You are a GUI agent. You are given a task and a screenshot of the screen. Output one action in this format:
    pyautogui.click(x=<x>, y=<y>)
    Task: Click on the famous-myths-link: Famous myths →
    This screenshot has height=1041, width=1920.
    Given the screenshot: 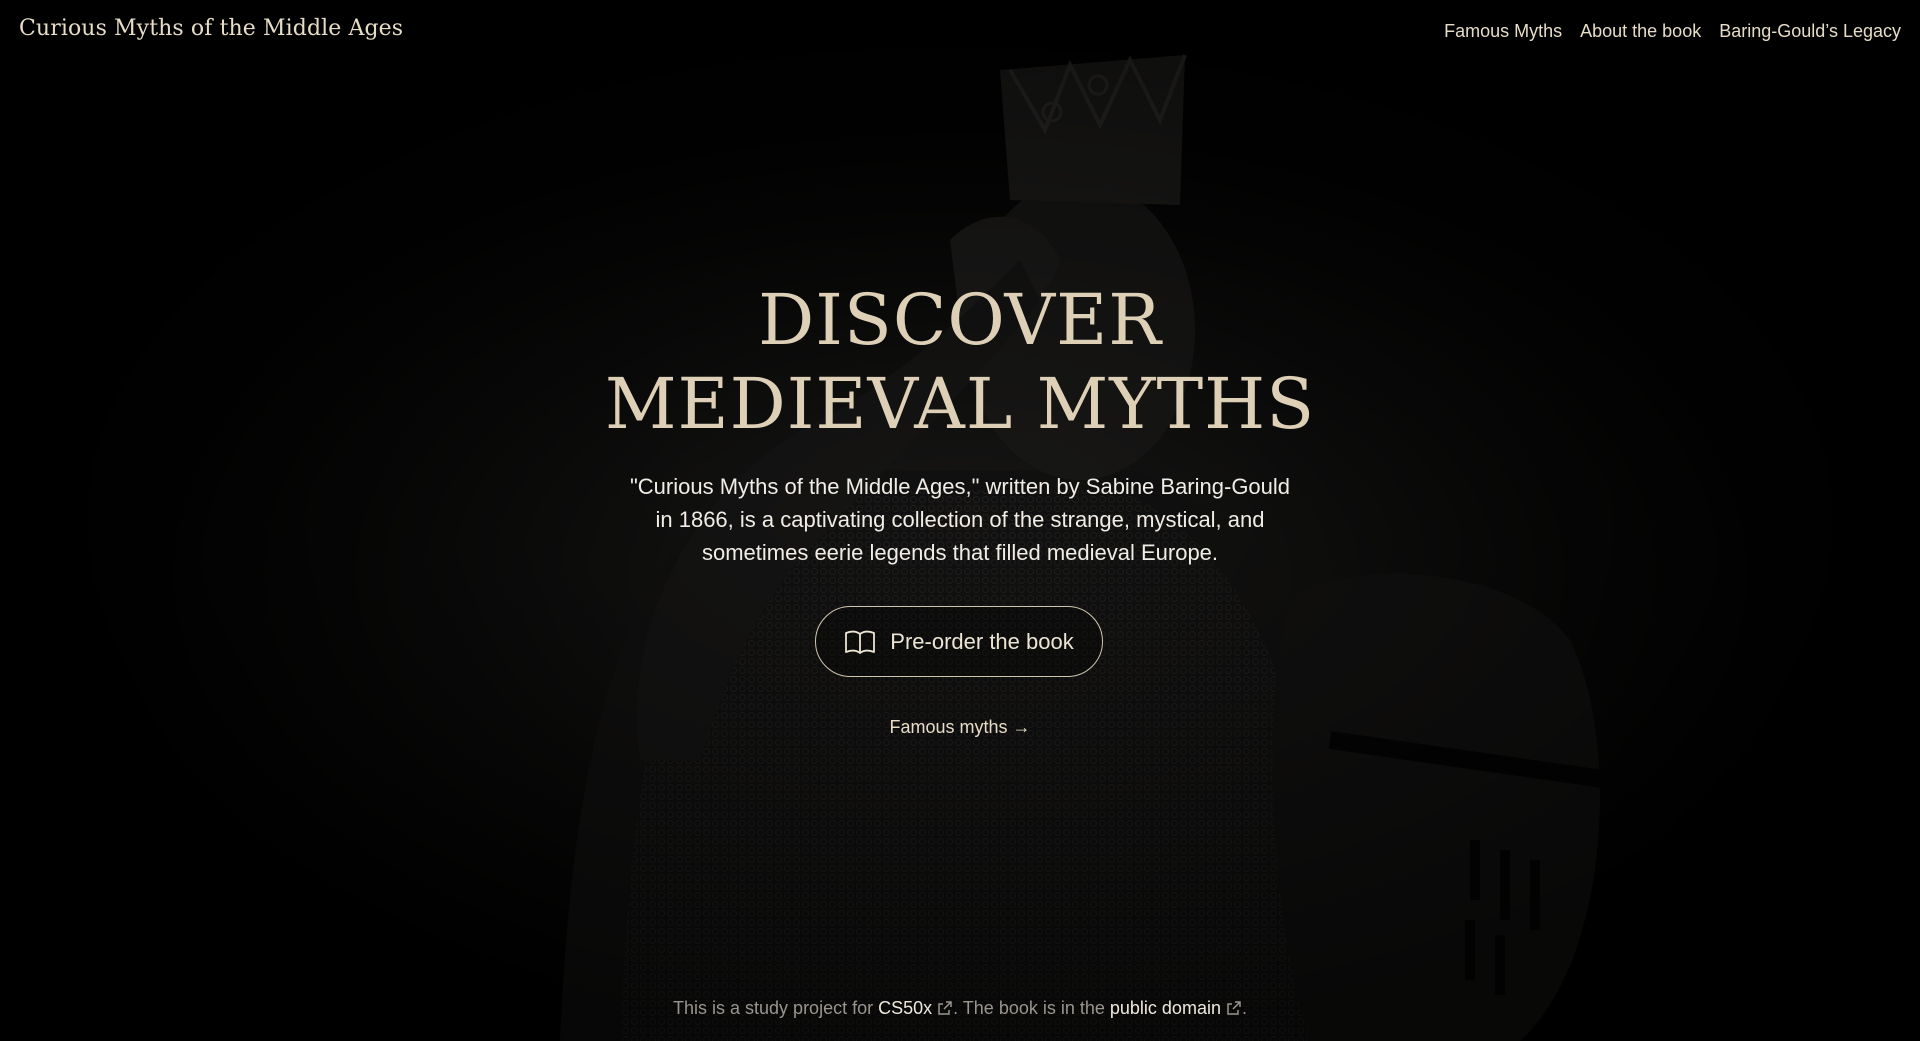 What is the action you would take?
    pyautogui.click(x=960, y=727)
    